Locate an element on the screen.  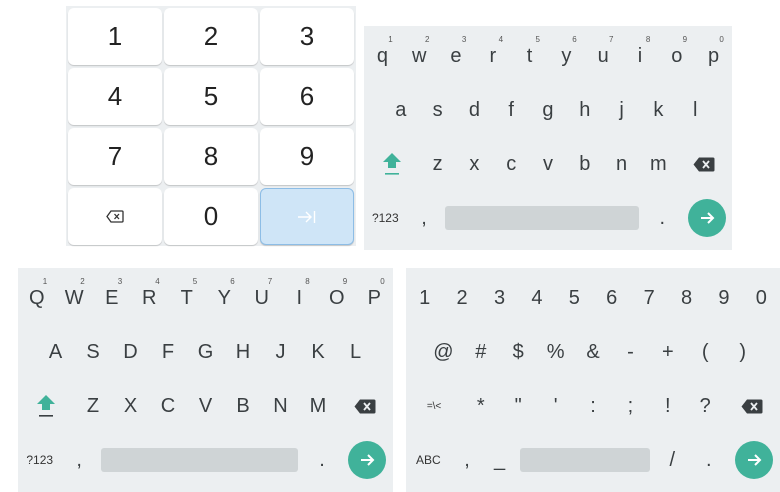
key-digit-0: 0 is located at coordinates (761, 298).